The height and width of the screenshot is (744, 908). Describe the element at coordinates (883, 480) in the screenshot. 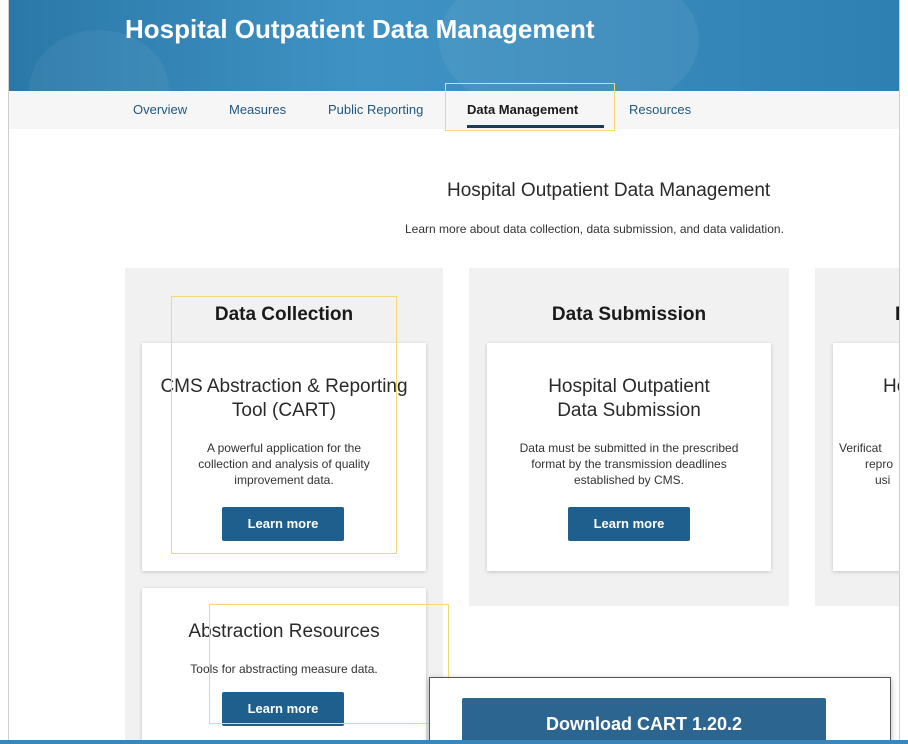

I see `card-description-line: usi` at that location.